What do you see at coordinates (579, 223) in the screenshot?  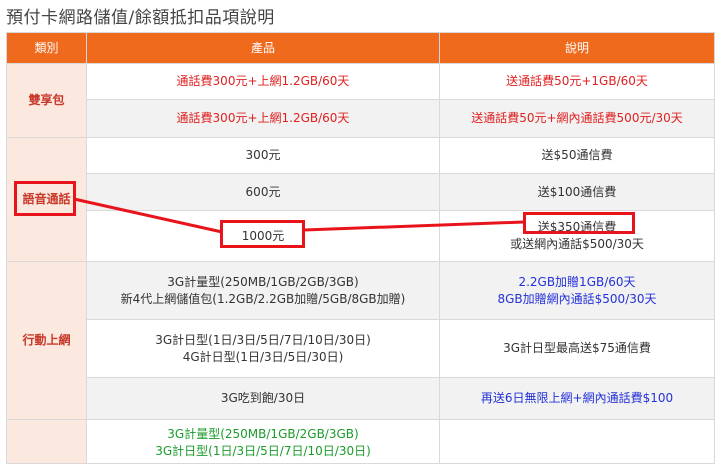 I see `highlight-box-description` at bounding box center [579, 223].